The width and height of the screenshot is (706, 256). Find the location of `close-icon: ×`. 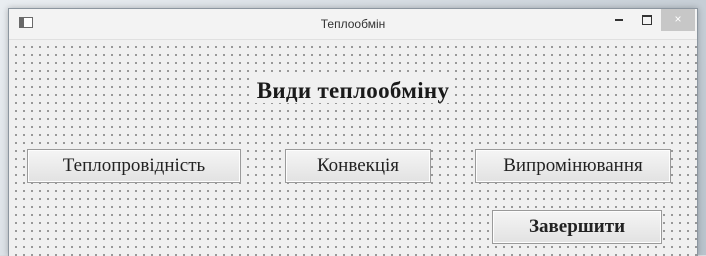

close-icon: × is located at coordinates (678, 19).